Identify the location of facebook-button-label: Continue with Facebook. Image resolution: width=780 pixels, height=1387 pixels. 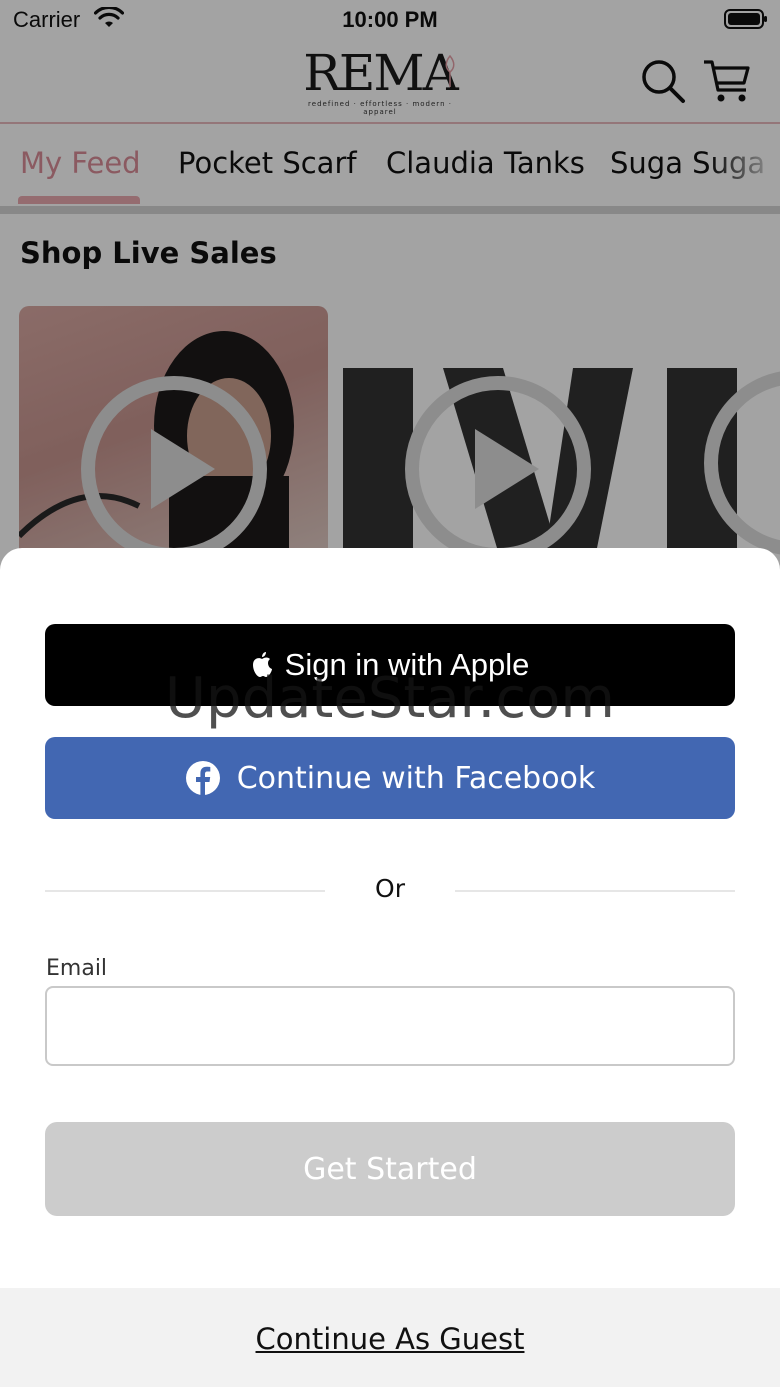
(416, 778).